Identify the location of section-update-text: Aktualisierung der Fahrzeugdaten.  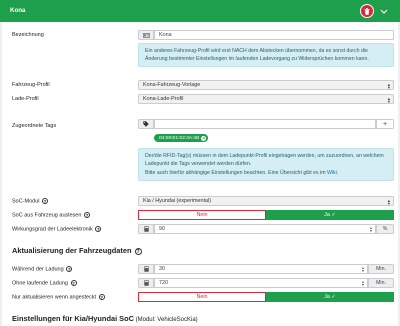
(72, 250).